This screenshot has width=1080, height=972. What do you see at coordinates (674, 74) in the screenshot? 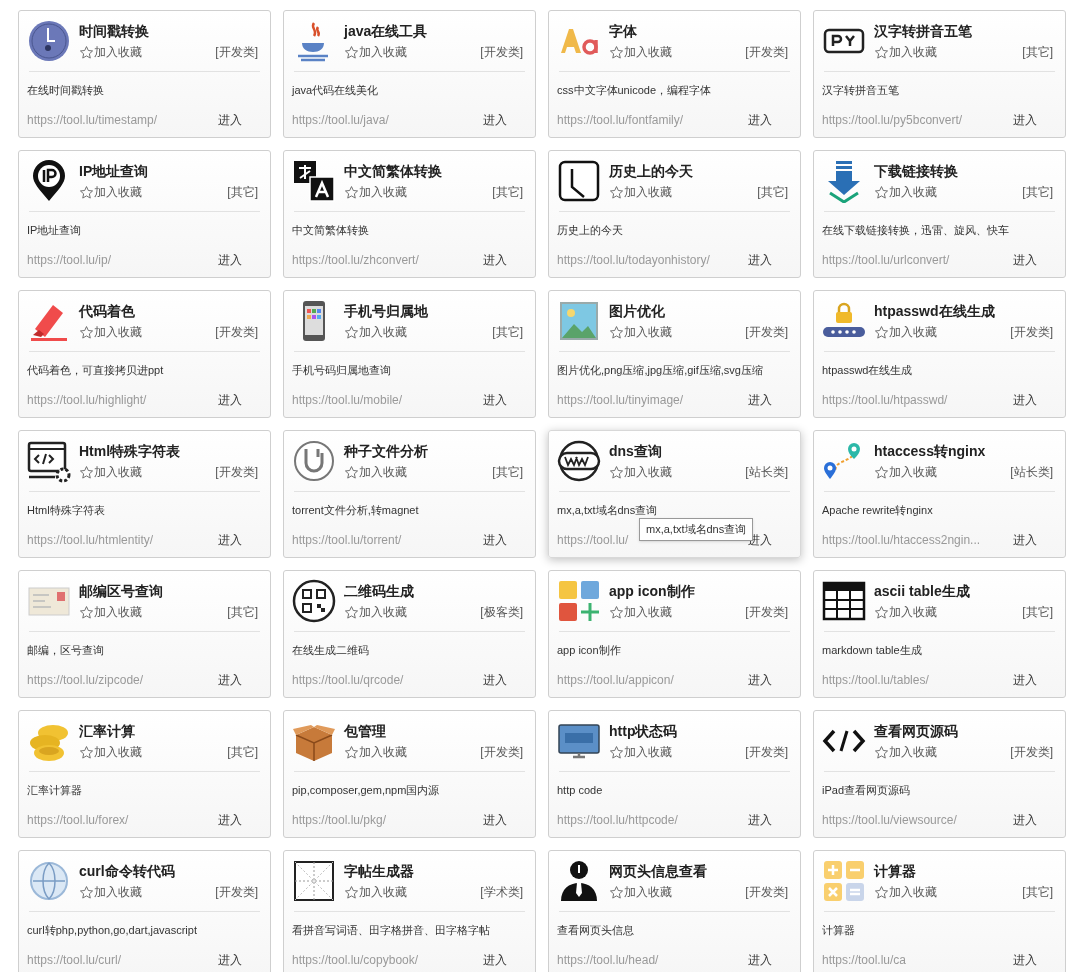
I see `tool-card: 字体 加入收藏 [开发类] css中文字体unicode，编程字体 https://tool.lu/fontfamily/ 进入` at bounding box center [674, 74].